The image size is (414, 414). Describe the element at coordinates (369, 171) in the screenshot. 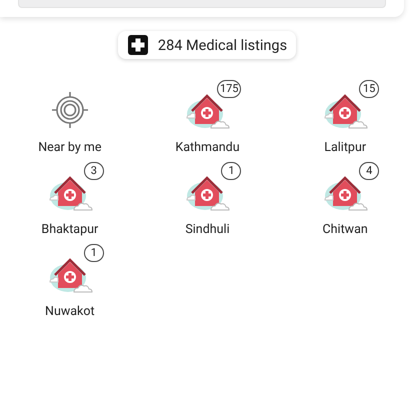

I see `count-badge: 4` at that location.